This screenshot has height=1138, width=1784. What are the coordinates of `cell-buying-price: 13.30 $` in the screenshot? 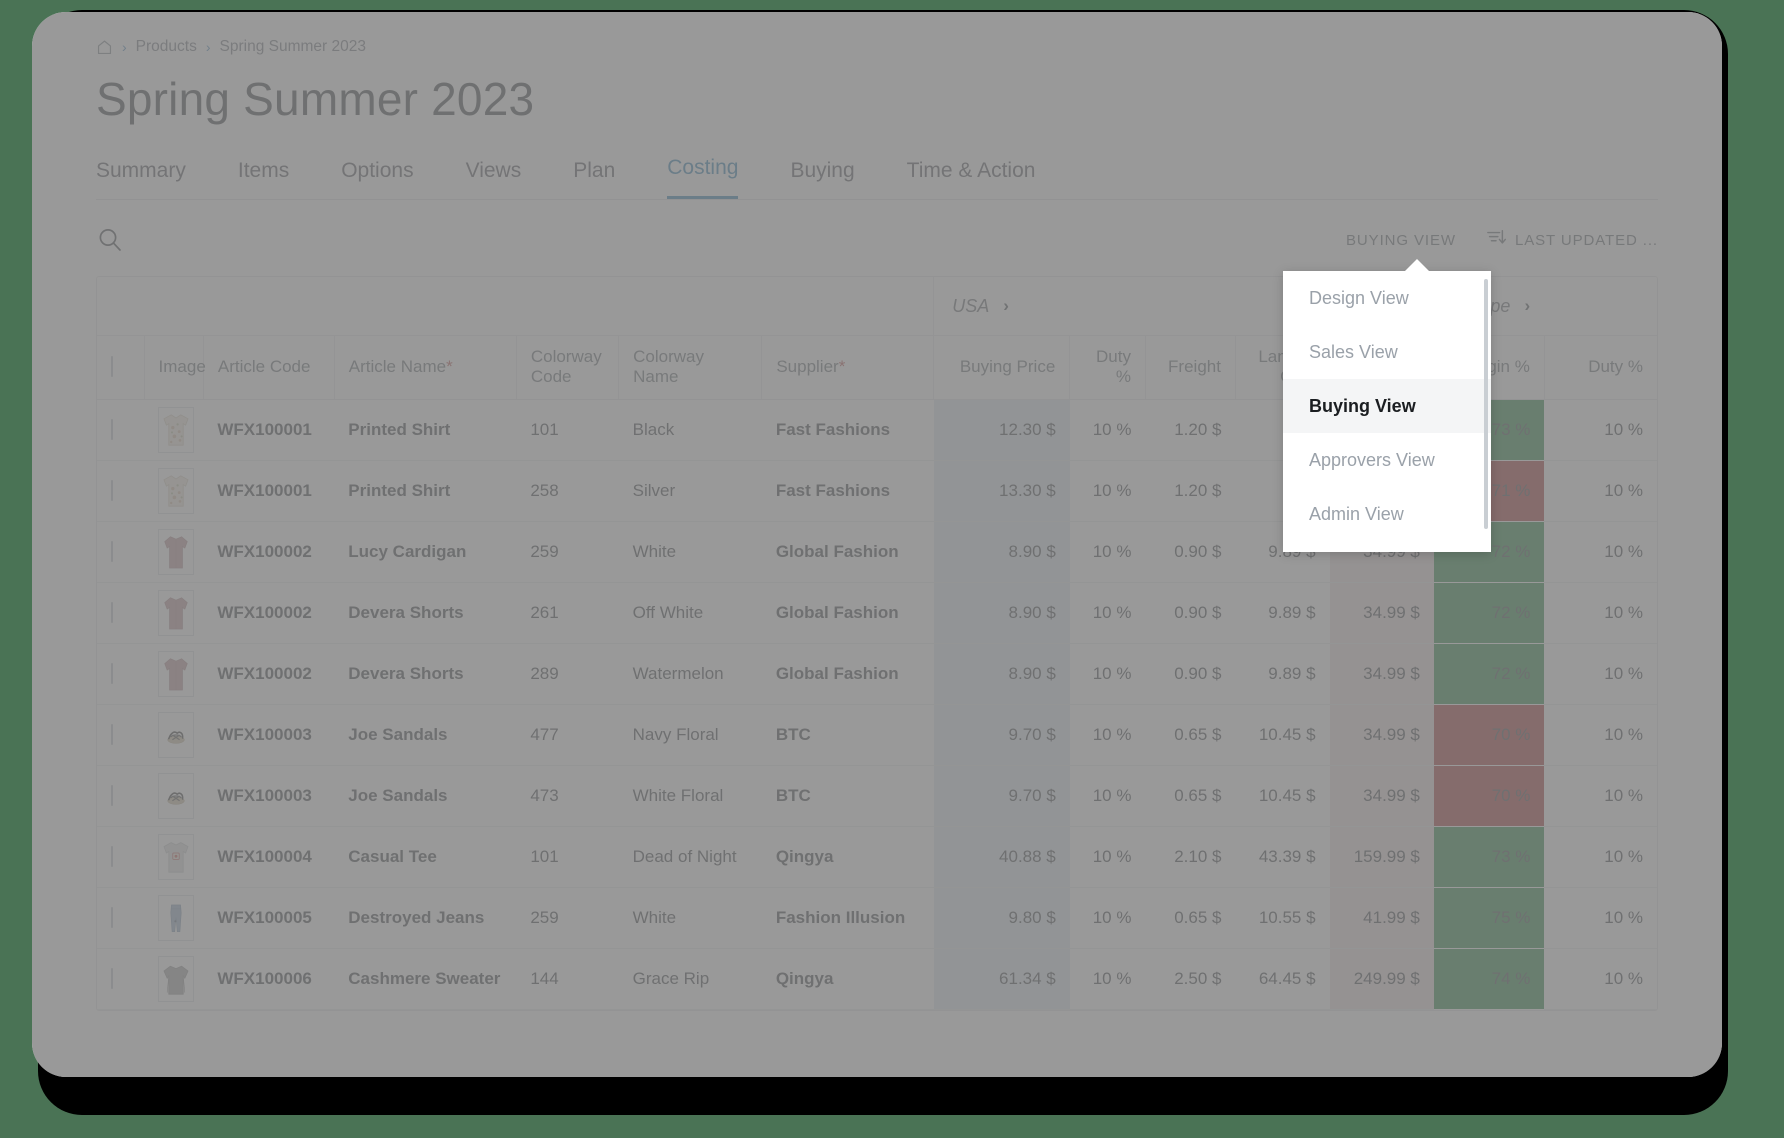 It's located at (1001, 491).